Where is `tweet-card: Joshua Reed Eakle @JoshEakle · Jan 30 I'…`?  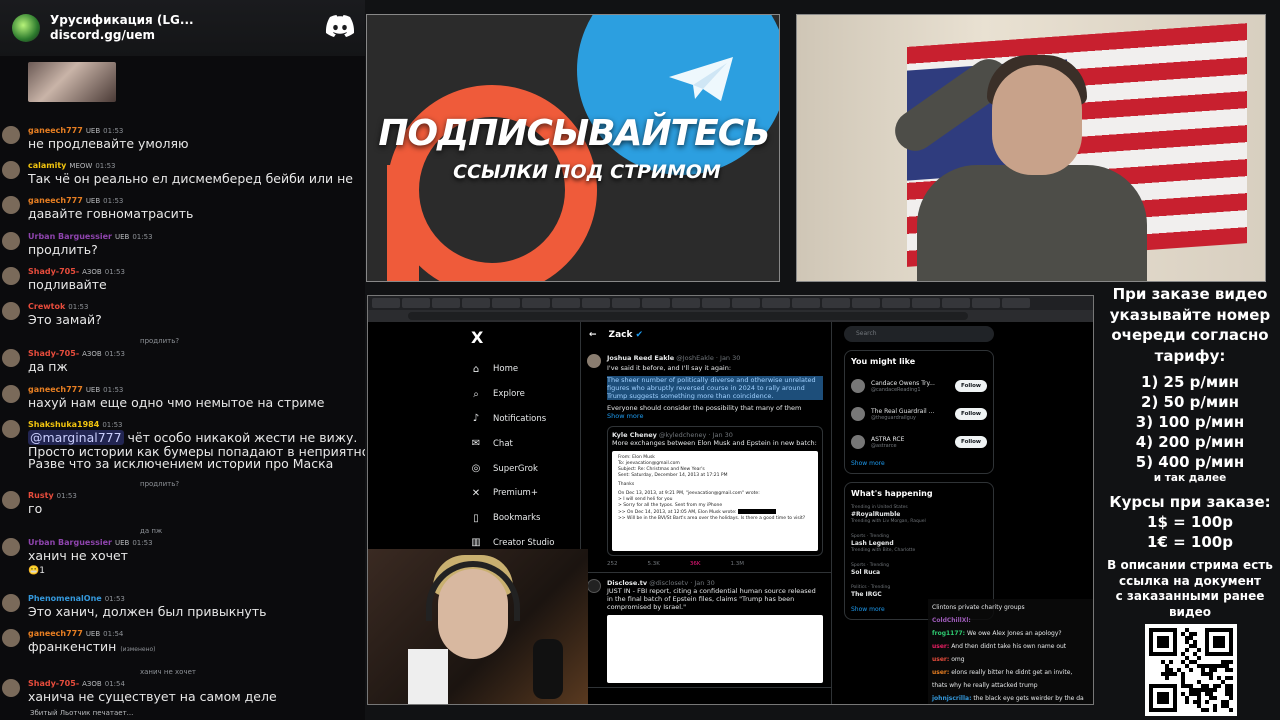 tweet-card: Joshua Reed Eakle @JoshEakle · Jan 30 I'… is located at coordinates (706, 460).